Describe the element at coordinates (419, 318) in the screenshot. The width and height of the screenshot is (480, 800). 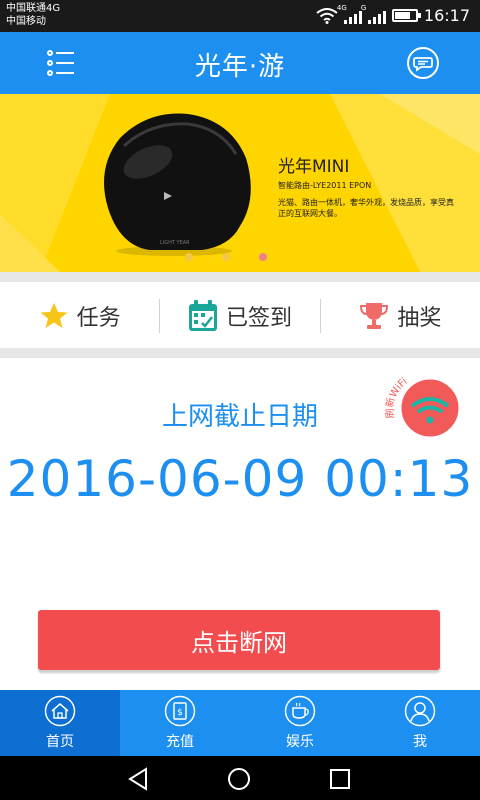
I see `lottery-label: 抽奖` at that location.